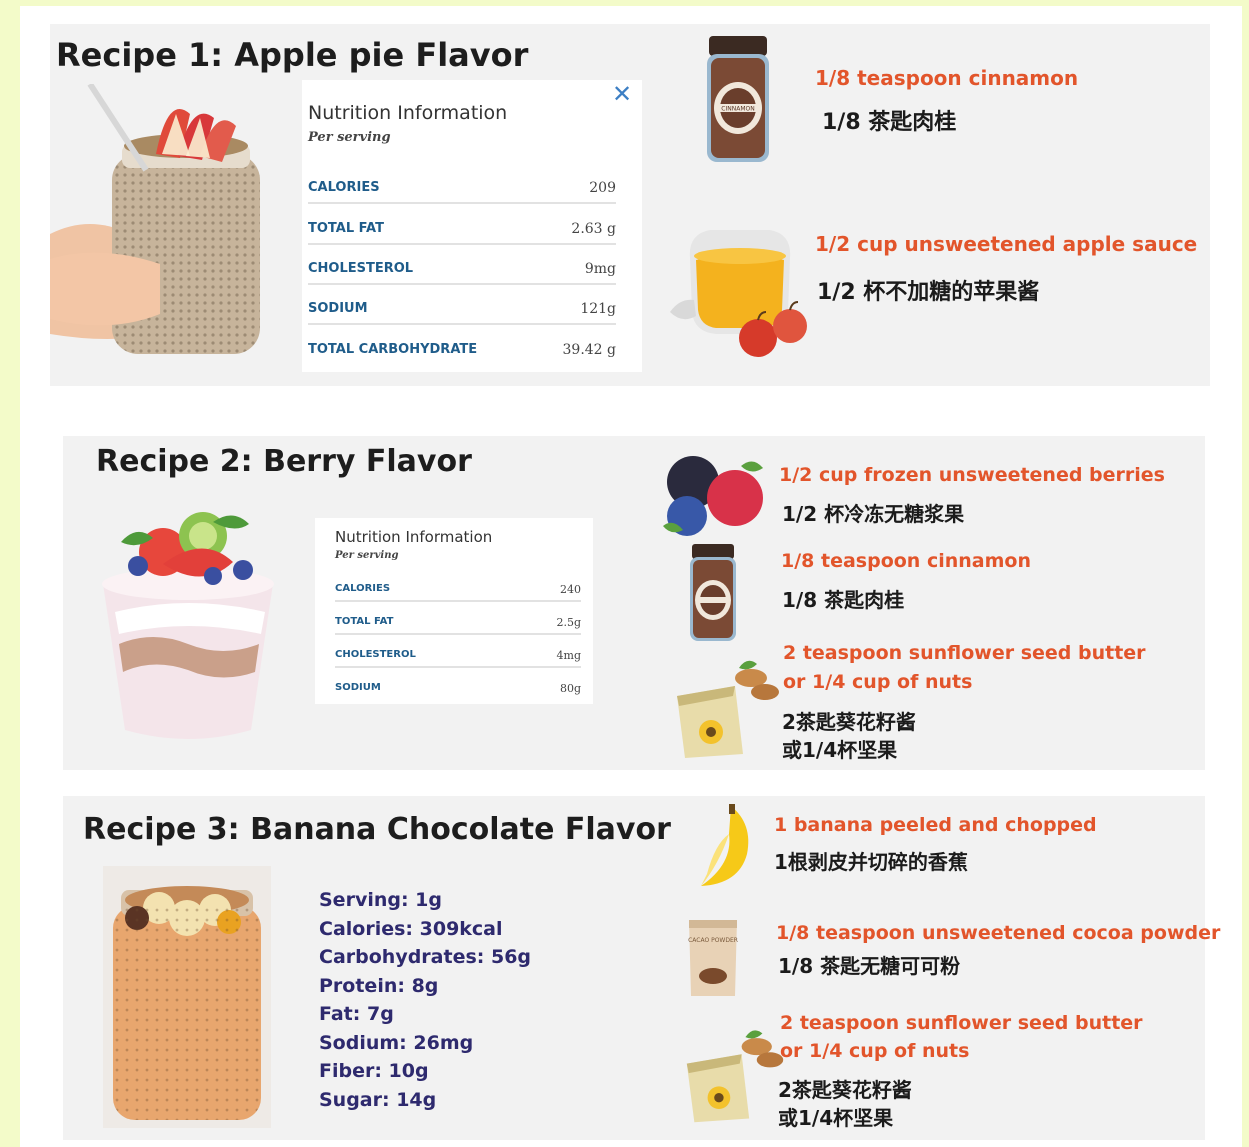 The width and height of the screenshot is (1249, 1147). What do you see at coordinates (462, 311) in the screenshot?
I see `nutrition-row: SODIUM 121g` at bounding box center [462, 311].